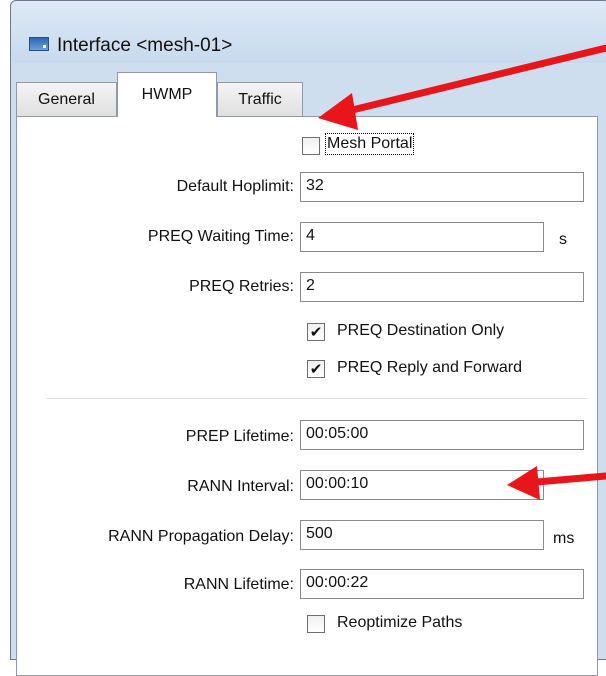 This screenshot has height=676, width=606. What do you see at coordinates (420, 331) in the screenshot?
I see `preq-destination-only-label: PREQ Destination Only` at bounding box center [420, 331].